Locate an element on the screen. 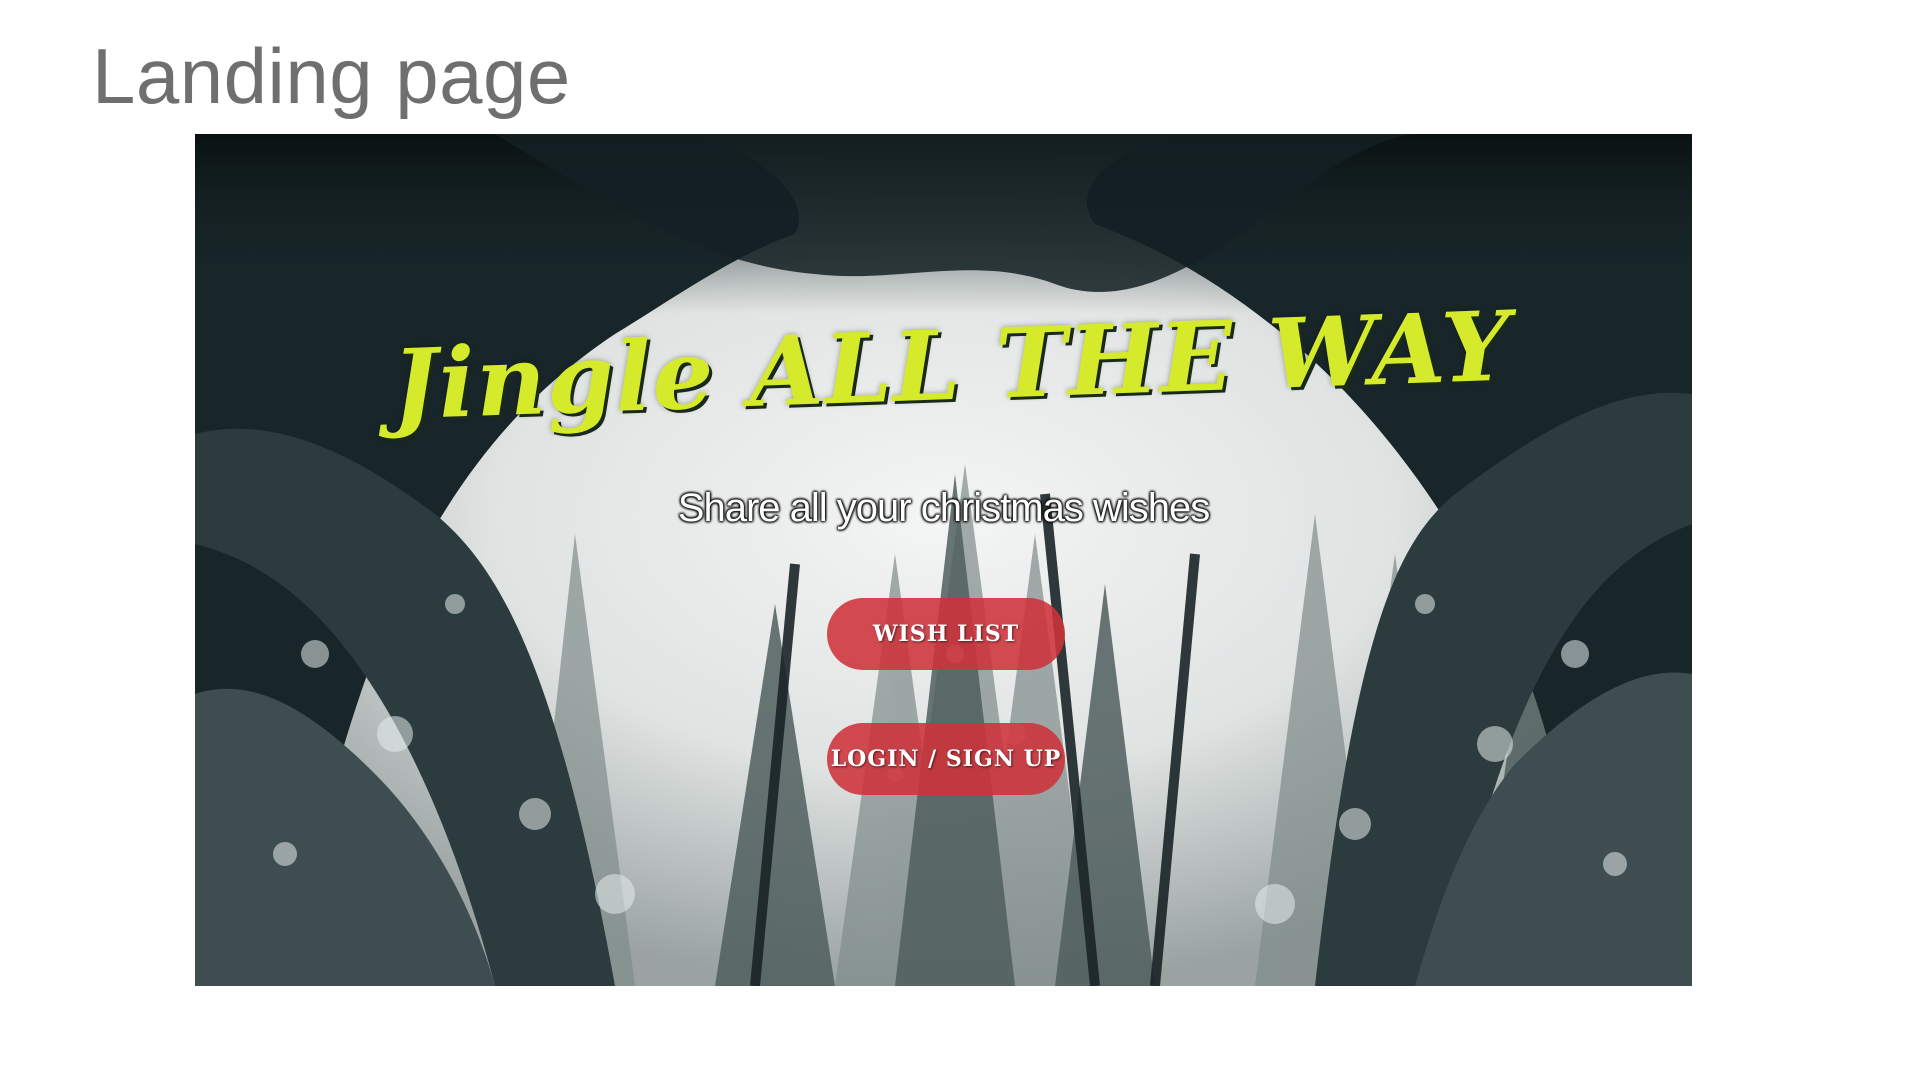 This screenshot has width=1920, height=1080. wish-list-button: WISH LIST is located at coordinates (946, 634).